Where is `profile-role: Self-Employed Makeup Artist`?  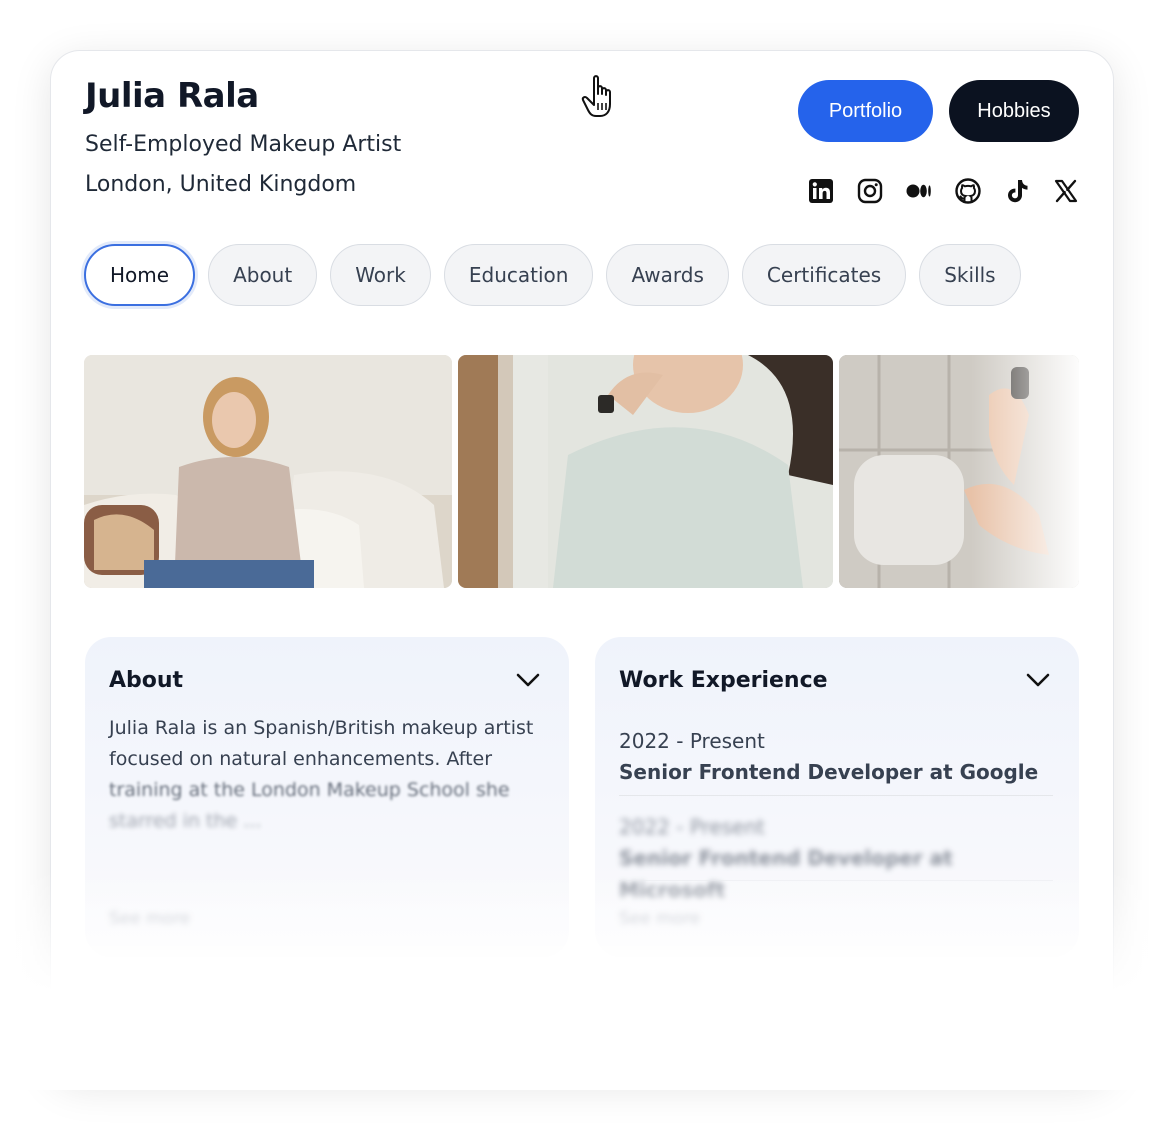
profile-role: Self-Employed Makeup Artist is located at coordinates (243, 144).